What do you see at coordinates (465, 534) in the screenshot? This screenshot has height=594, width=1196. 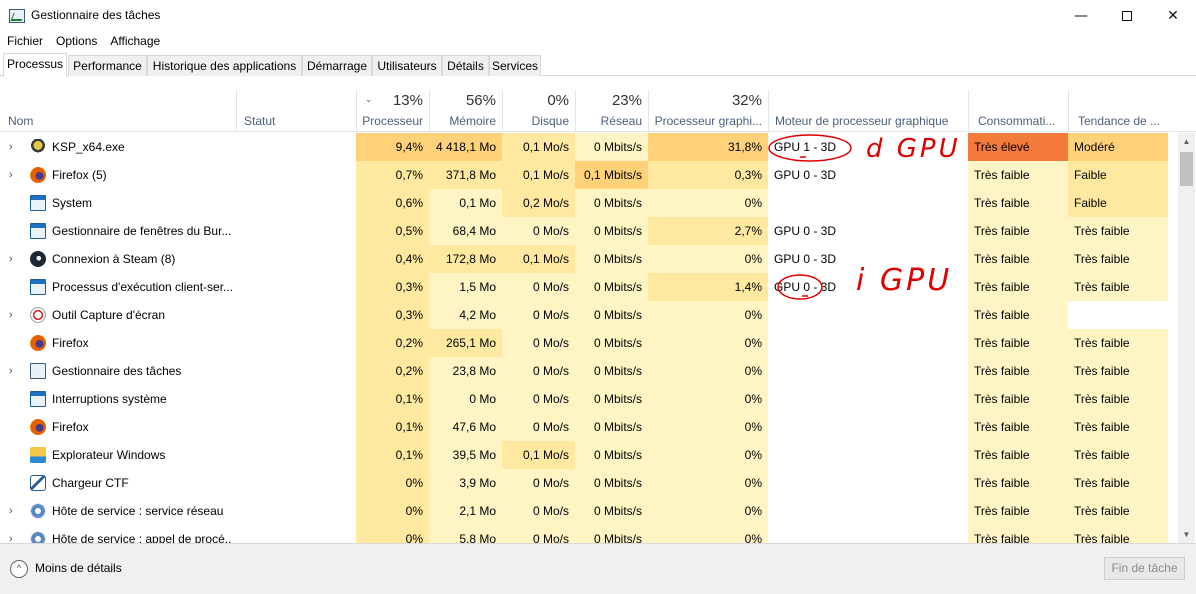 I see `cell-memory: 5,8 Mo` at bounding box center [465, 534].